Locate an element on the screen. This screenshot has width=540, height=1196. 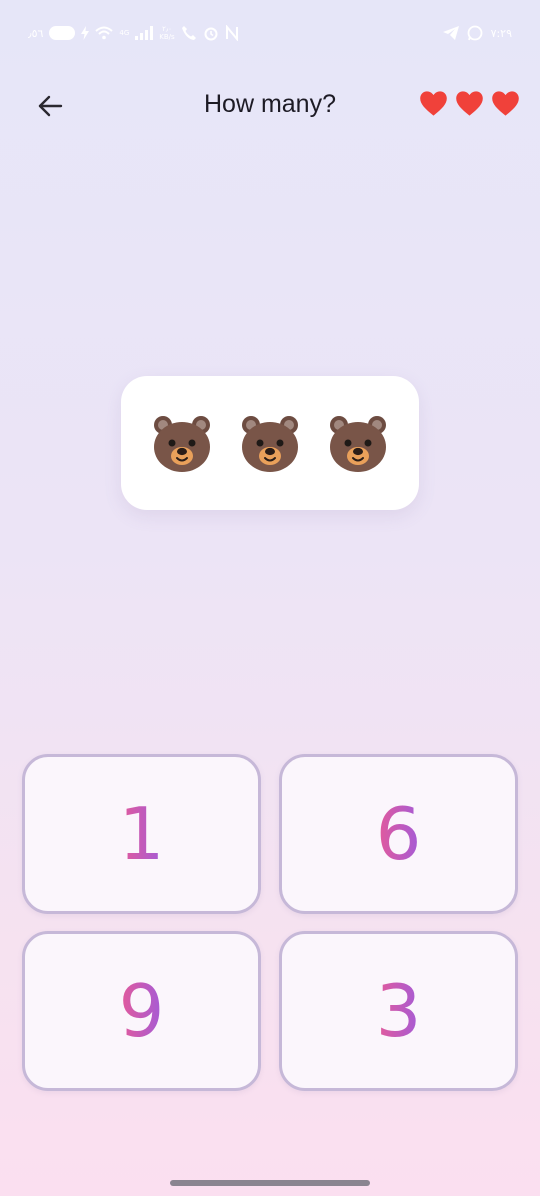
answer-label: 6 is located at coordinates (398, 834).